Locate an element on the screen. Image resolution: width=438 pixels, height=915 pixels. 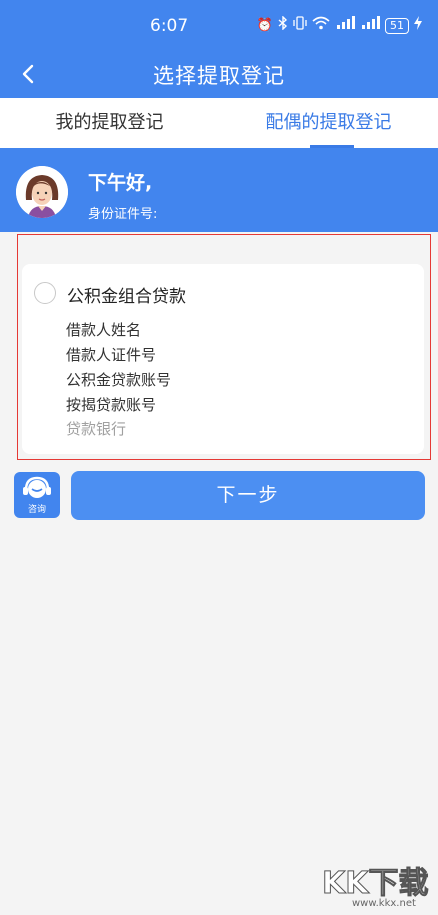
tab-spouse-registration: 配偶的提取登记 is located at coordinates (328, 123).